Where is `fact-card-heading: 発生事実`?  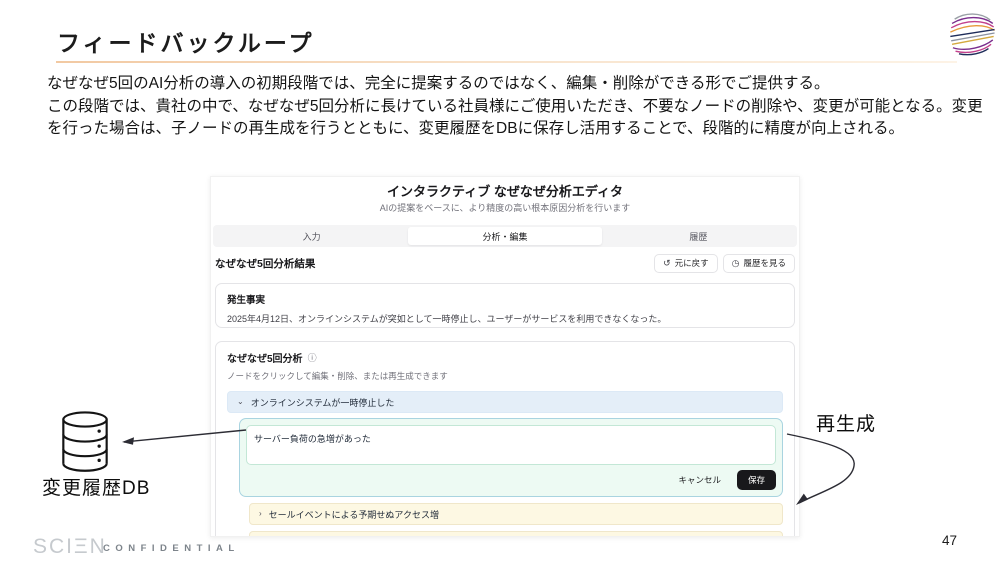 fact-card-heading: 発生事実 is located at coordinates (246, 300).